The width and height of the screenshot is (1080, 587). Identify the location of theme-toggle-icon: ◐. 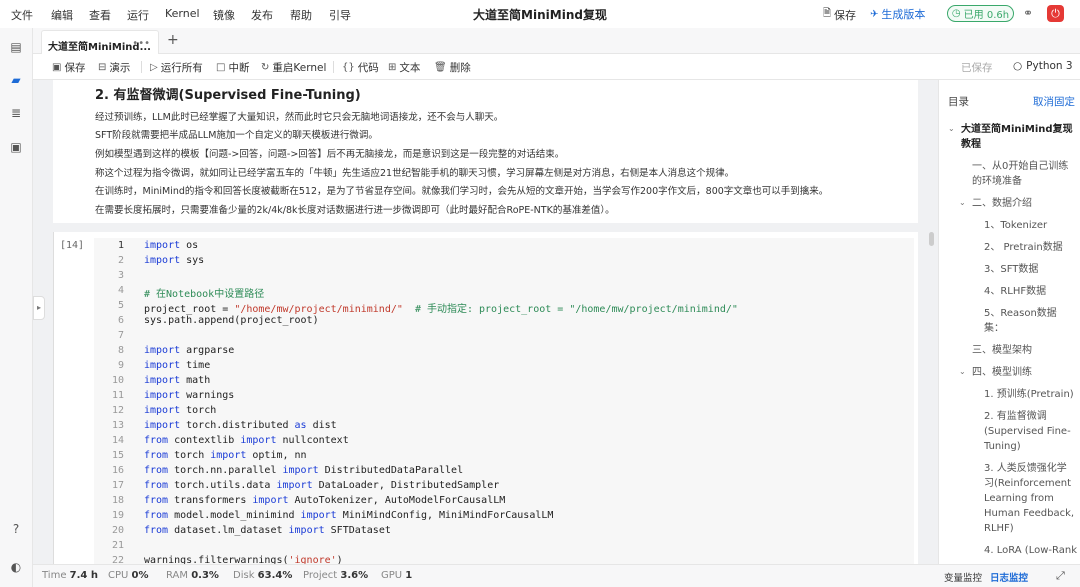
(16, 567).